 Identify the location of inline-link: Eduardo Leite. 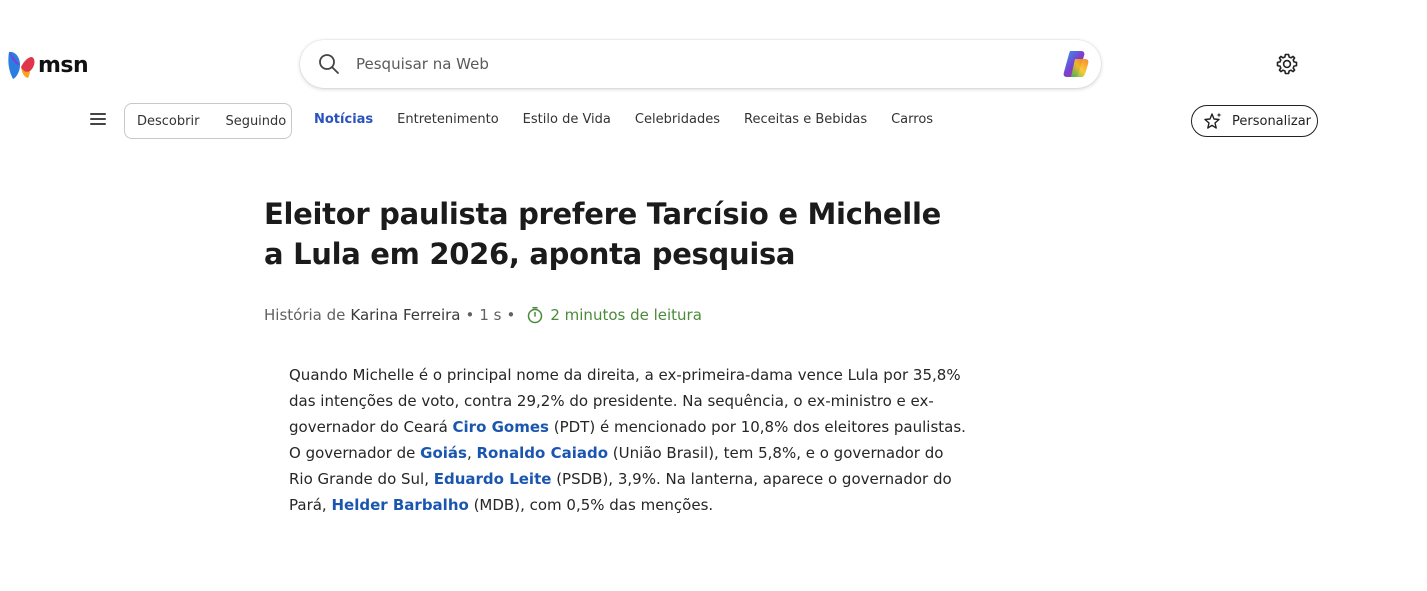
(493, 479).